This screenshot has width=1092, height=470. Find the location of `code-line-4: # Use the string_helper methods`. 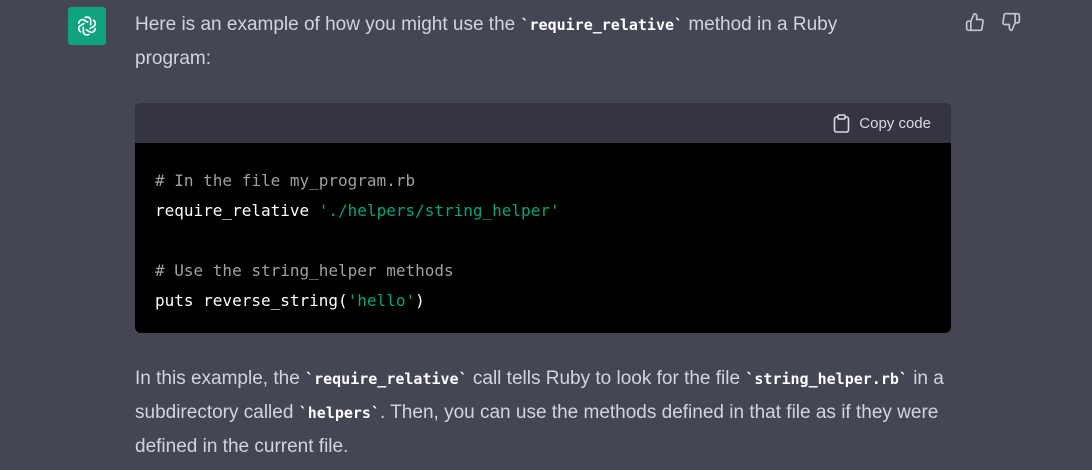

code-line-4: # Use the string_helper methods is located at coordinates (543, 271).